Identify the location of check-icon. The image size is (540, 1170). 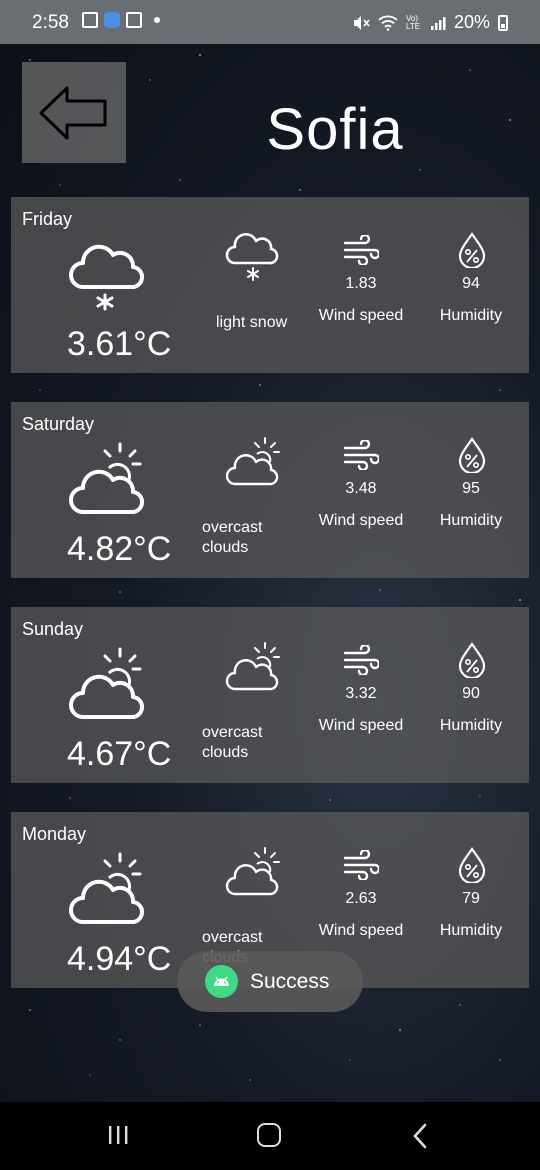
(134, 20).